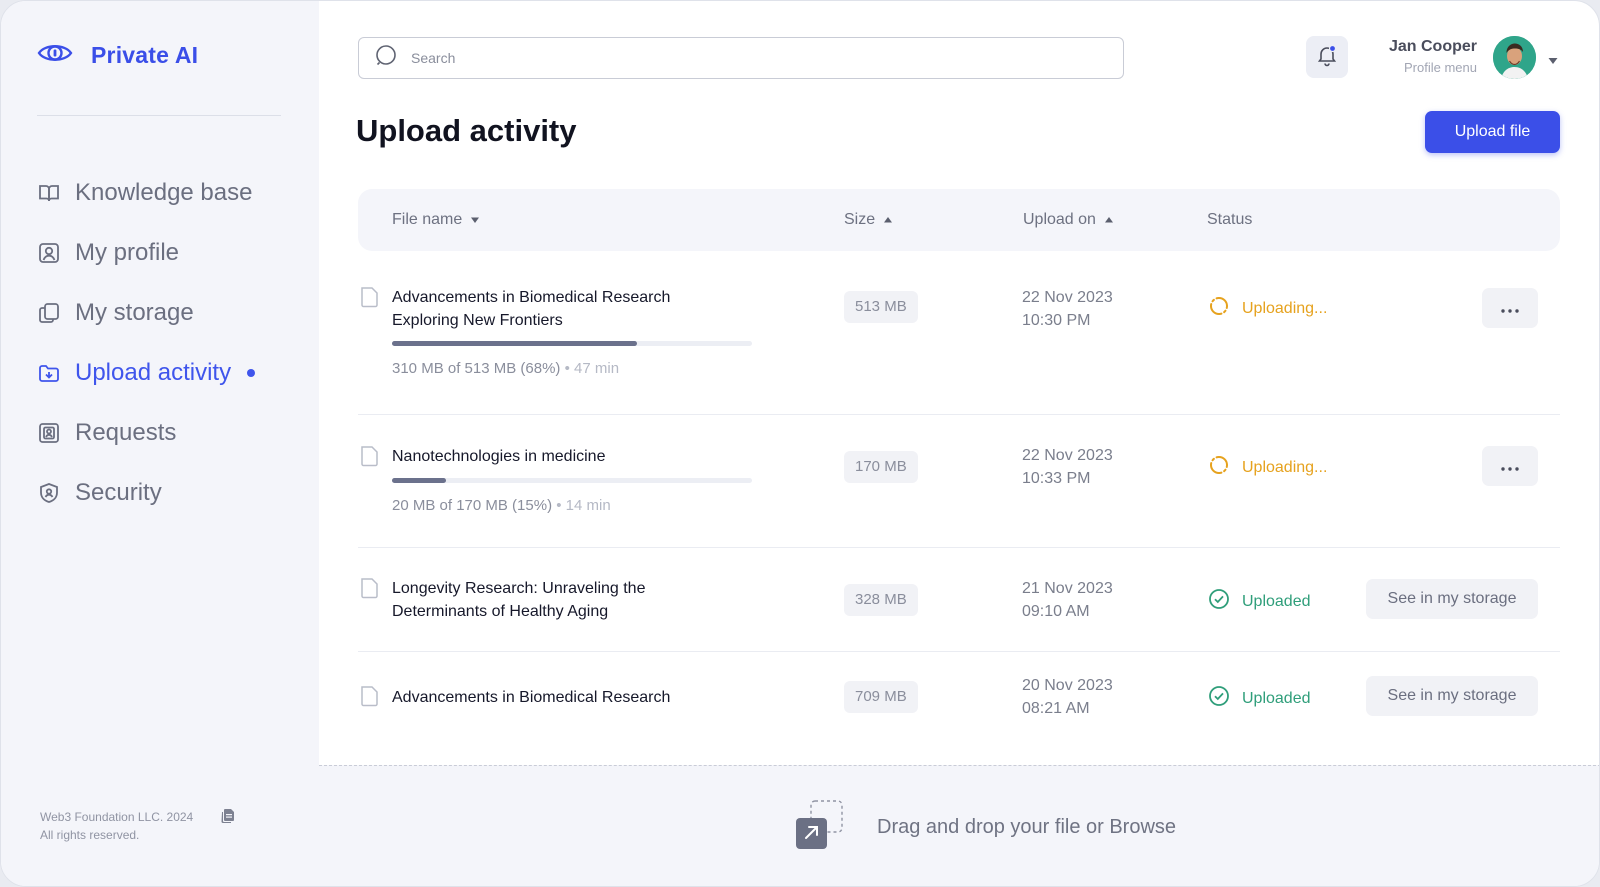 This screenshot has height=887, width=1600. Describe the element at coordinates (90, 835) in the screenshot. I see `footer-rights: All rights reserved.` at that location.